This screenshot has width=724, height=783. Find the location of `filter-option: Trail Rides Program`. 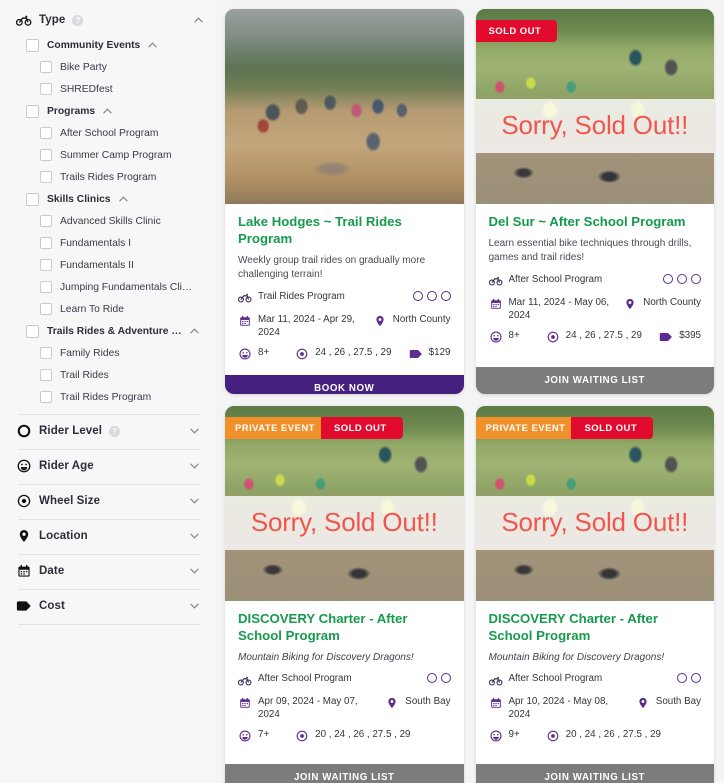

filter-option: Trail Rides Program is located at coordinates (109, 397).